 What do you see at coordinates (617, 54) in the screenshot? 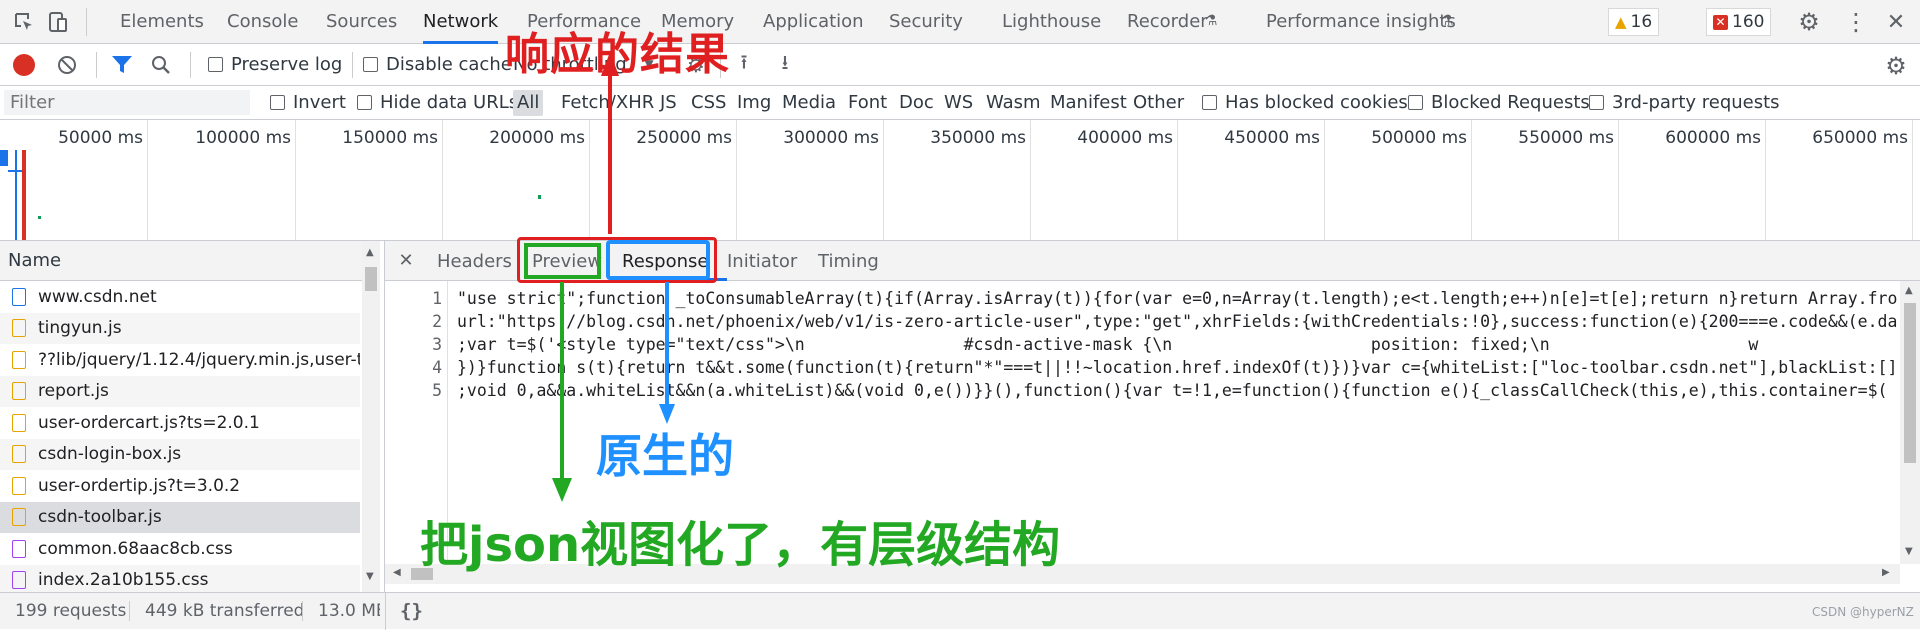
I see `annotation-response-result: 响应的结果` at bounding box center [617, 54].